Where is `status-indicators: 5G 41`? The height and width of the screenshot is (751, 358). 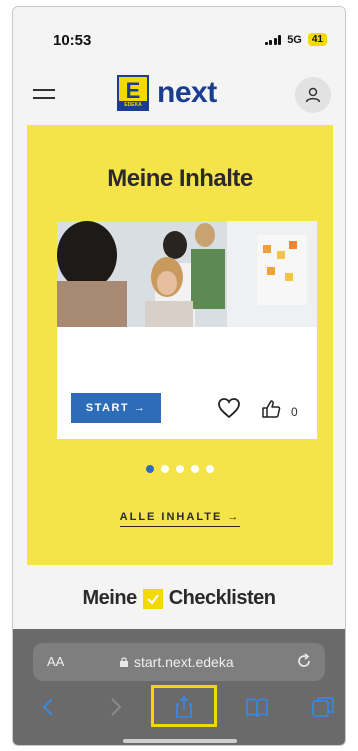 status-indicators: 5G 41 is located at coordinates (295, 39).